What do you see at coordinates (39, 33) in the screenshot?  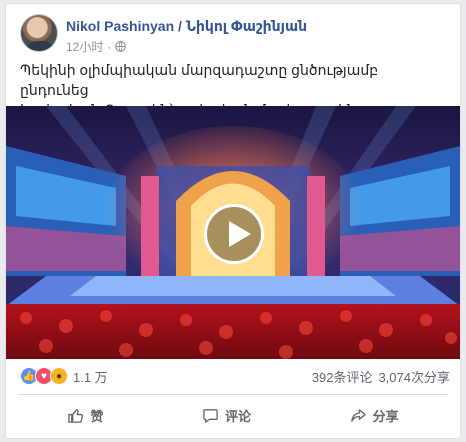 I see `author-avatar` at bounding box center [39, 33].